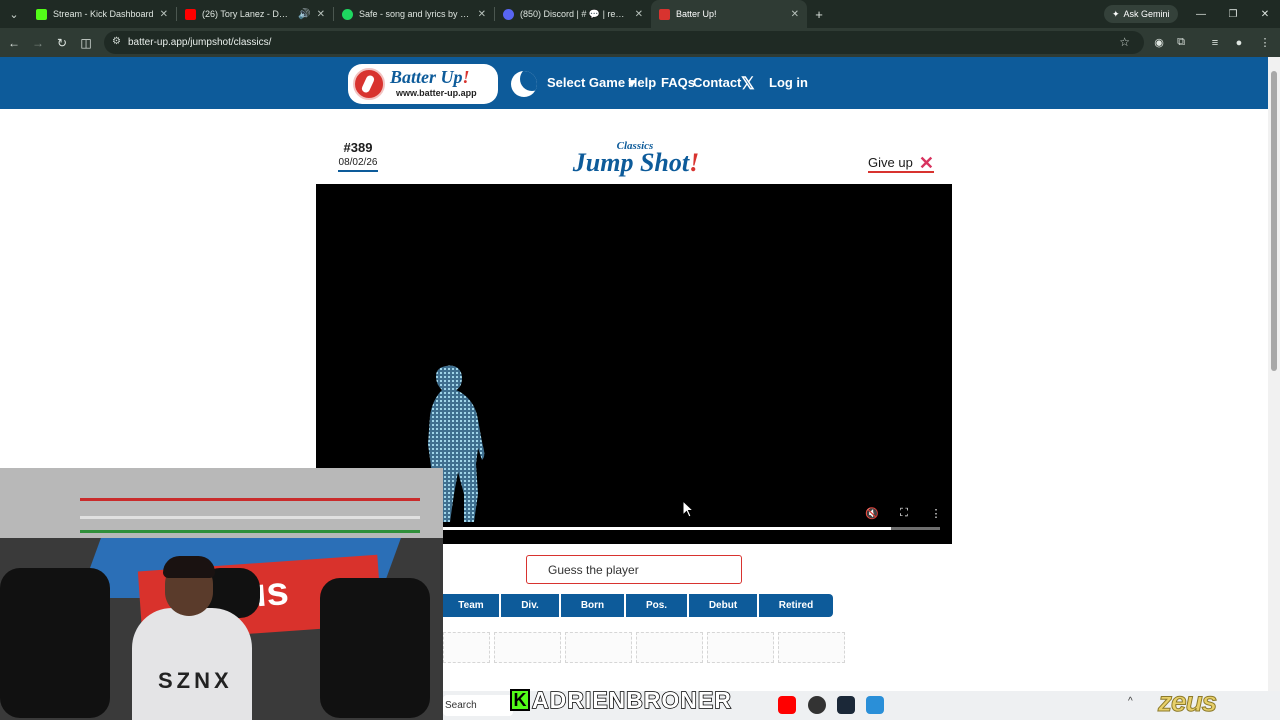 This screenshot has height=720, width=1280. What do you see at coordinates (748, 84) in the screenshot?
I see `x-social-icon: 𝕏` at bounding box center [748, 84].